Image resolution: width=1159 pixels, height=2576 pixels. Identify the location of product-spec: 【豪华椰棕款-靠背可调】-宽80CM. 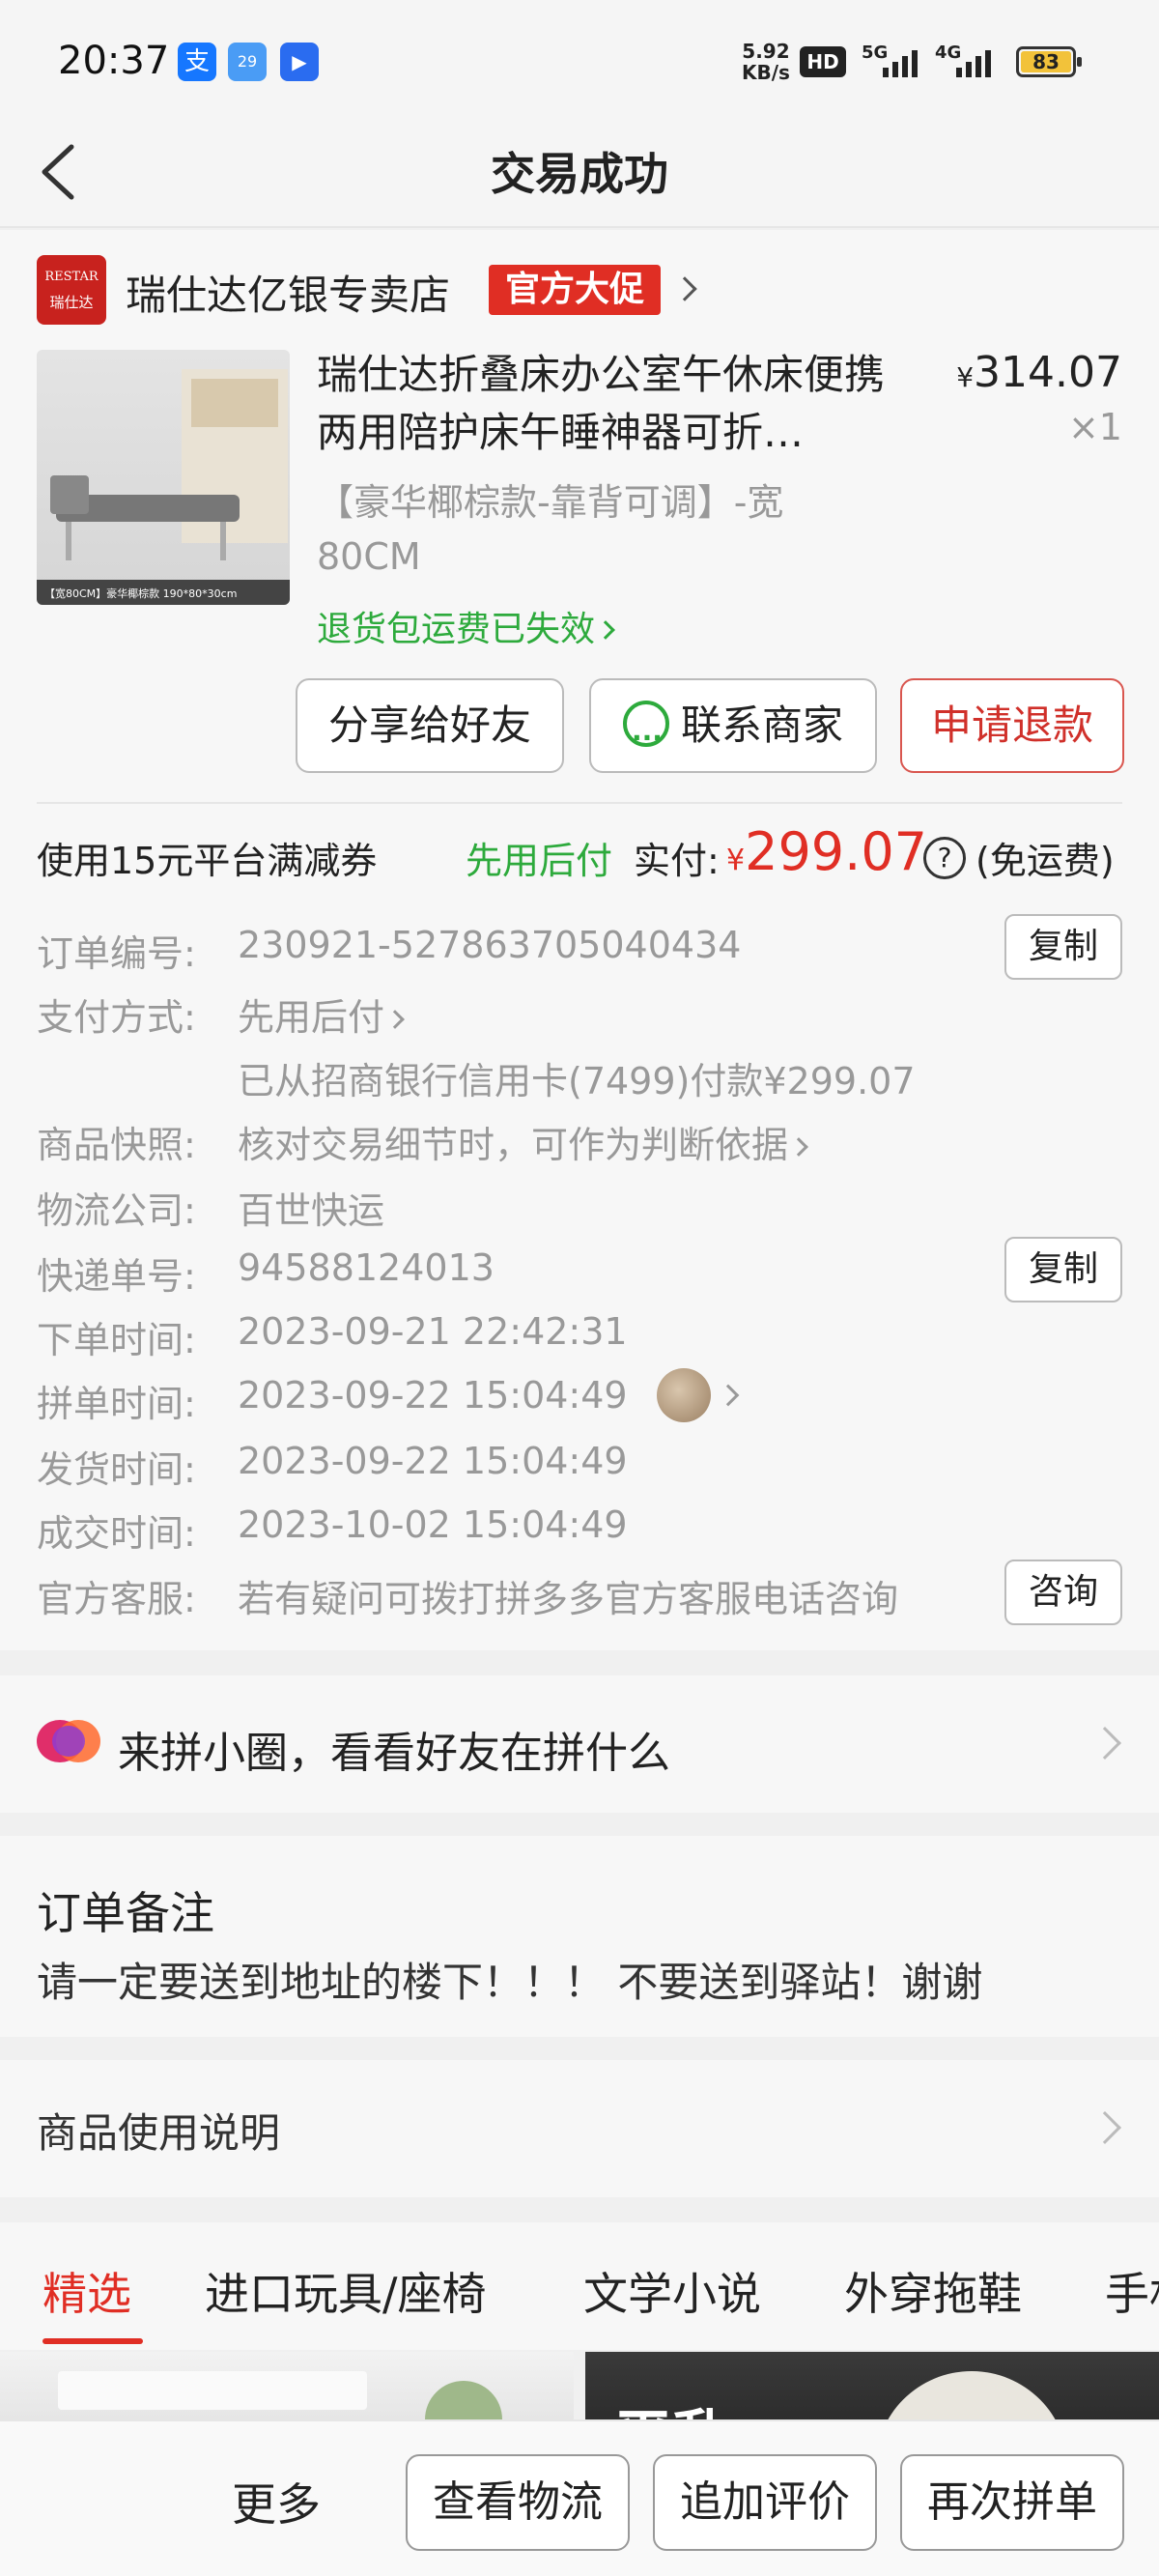
(550, 530).